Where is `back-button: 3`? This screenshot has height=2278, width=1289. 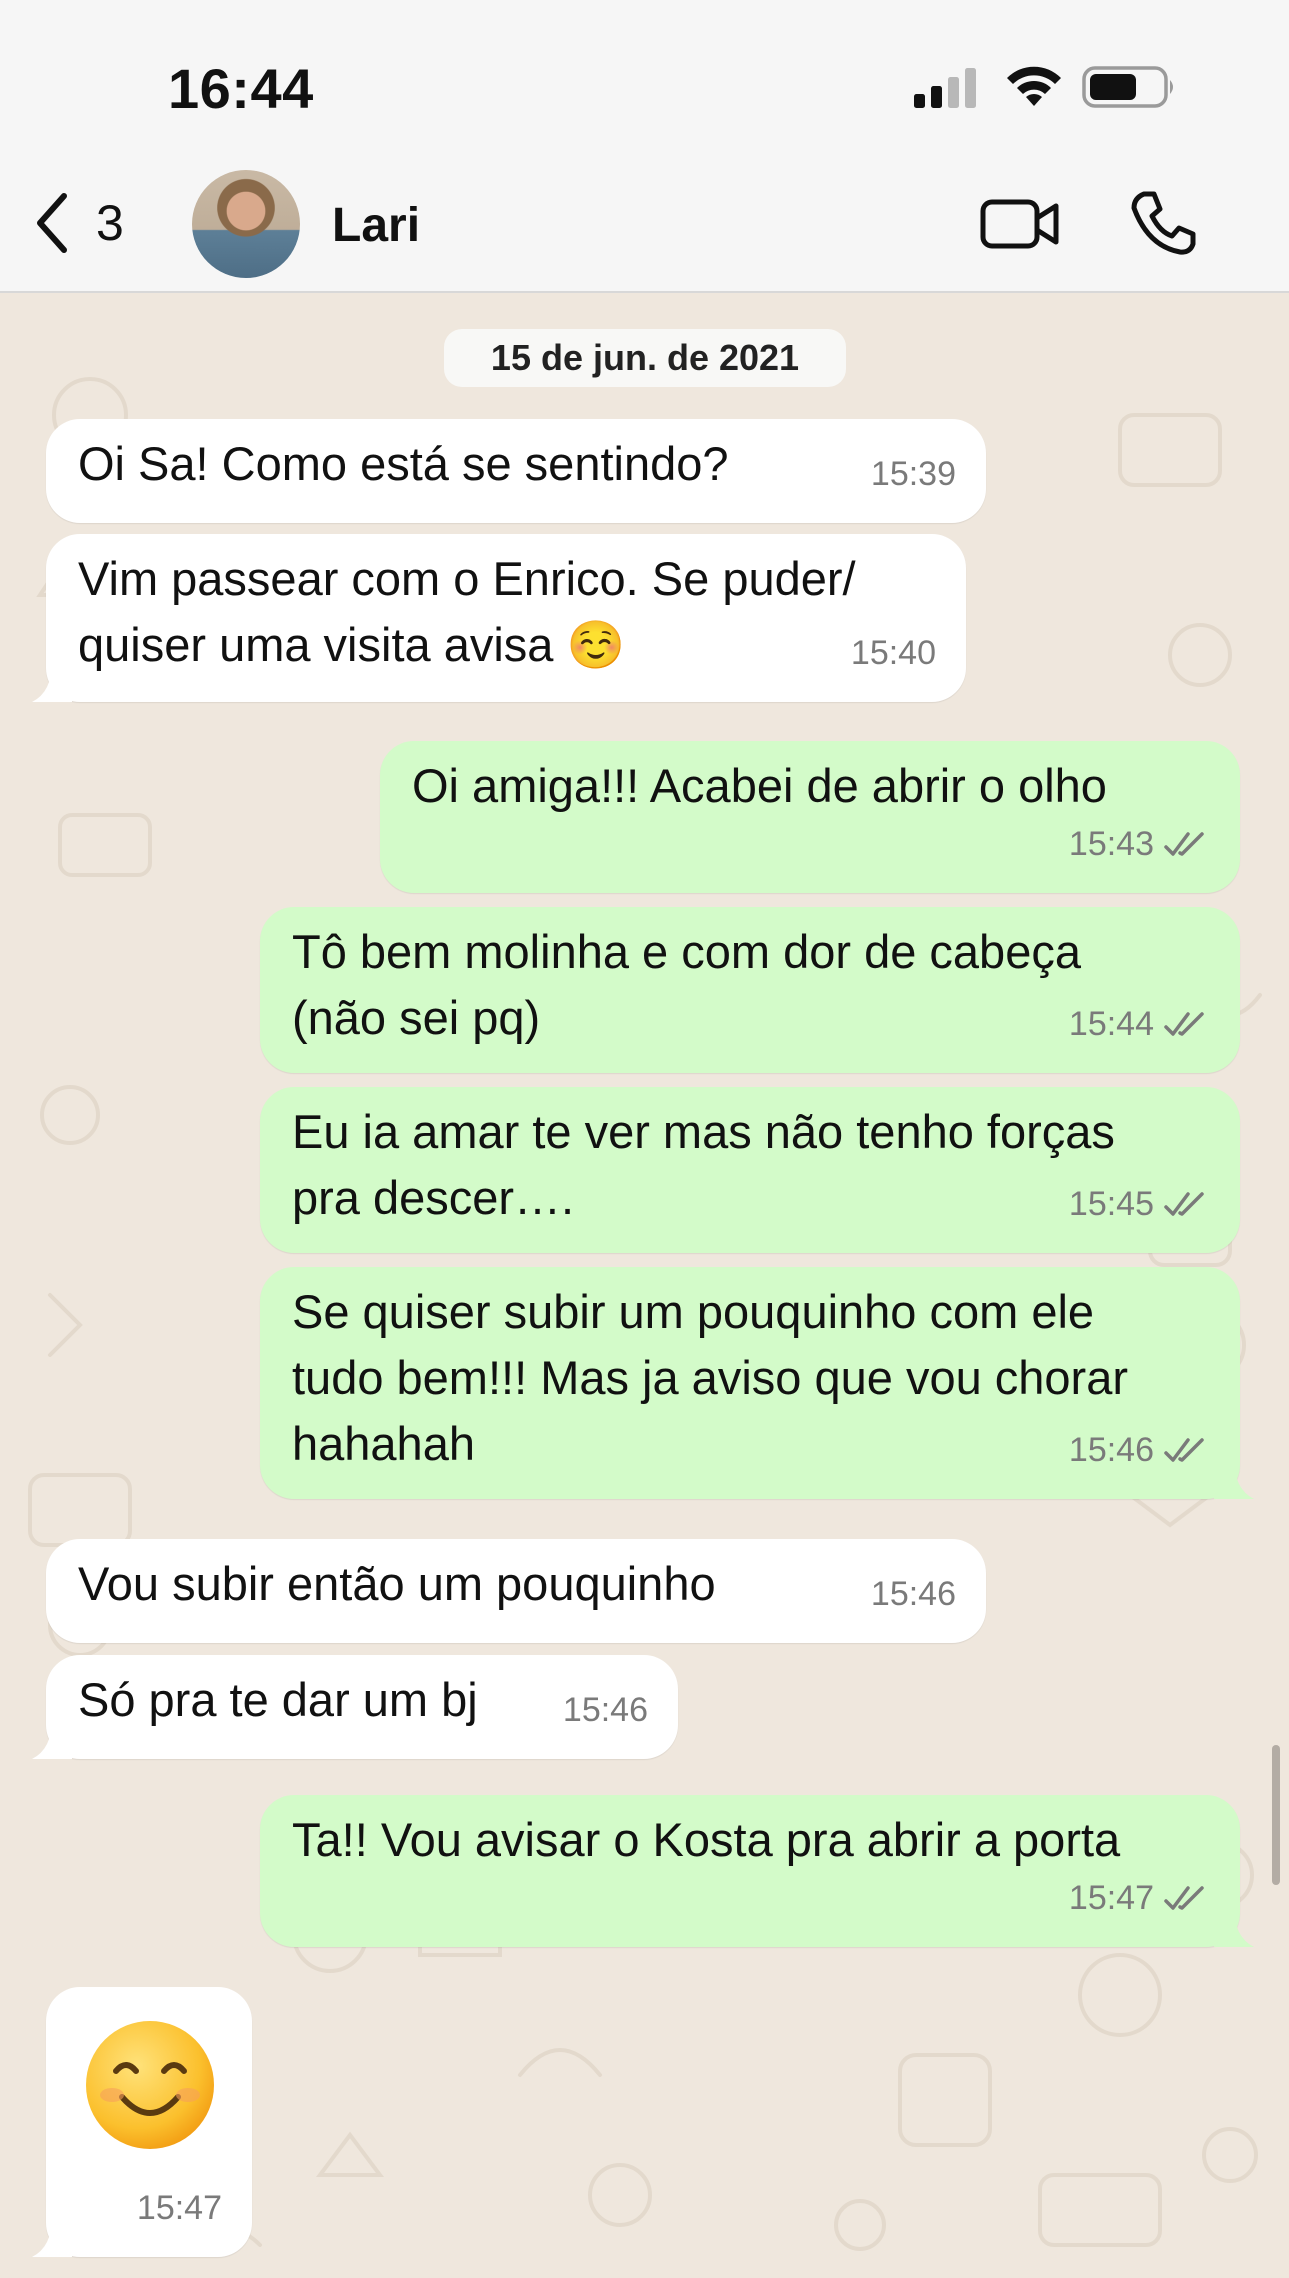
back-button: 3 is located at coordinates (92, 223).